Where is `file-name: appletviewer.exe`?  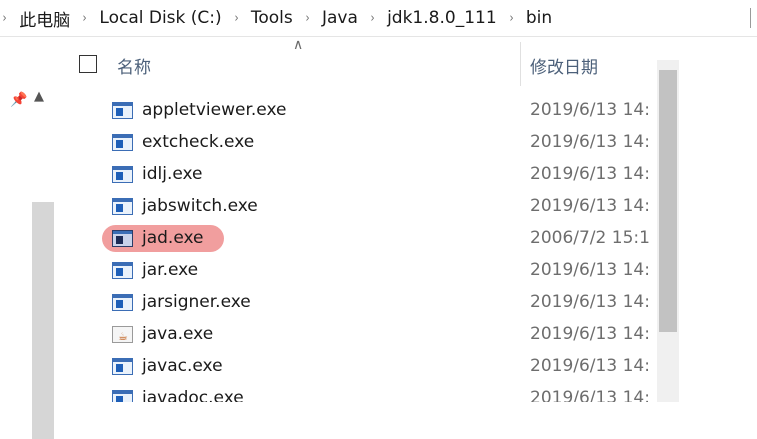 file-name: appletviewer.exe is located at coordinates (214, 110).